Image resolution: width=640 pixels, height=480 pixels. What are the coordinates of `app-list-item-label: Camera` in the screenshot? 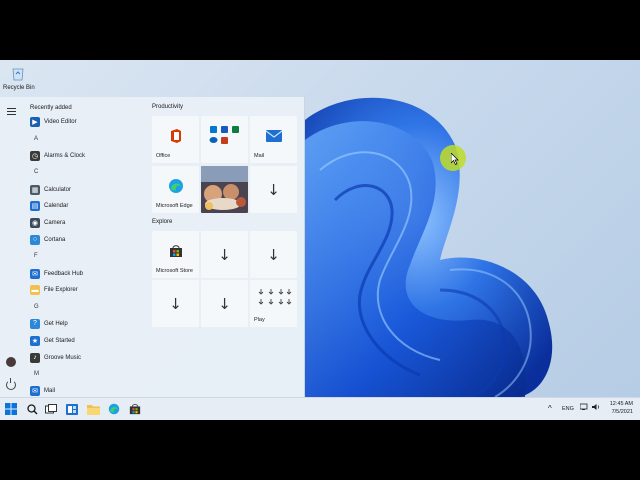 It's located at (55, 223).